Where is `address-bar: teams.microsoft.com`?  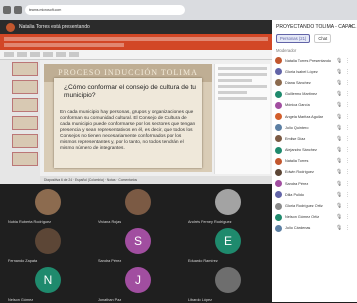 address-bar: teams.microsoft.com is located at coordinates (105, 10).